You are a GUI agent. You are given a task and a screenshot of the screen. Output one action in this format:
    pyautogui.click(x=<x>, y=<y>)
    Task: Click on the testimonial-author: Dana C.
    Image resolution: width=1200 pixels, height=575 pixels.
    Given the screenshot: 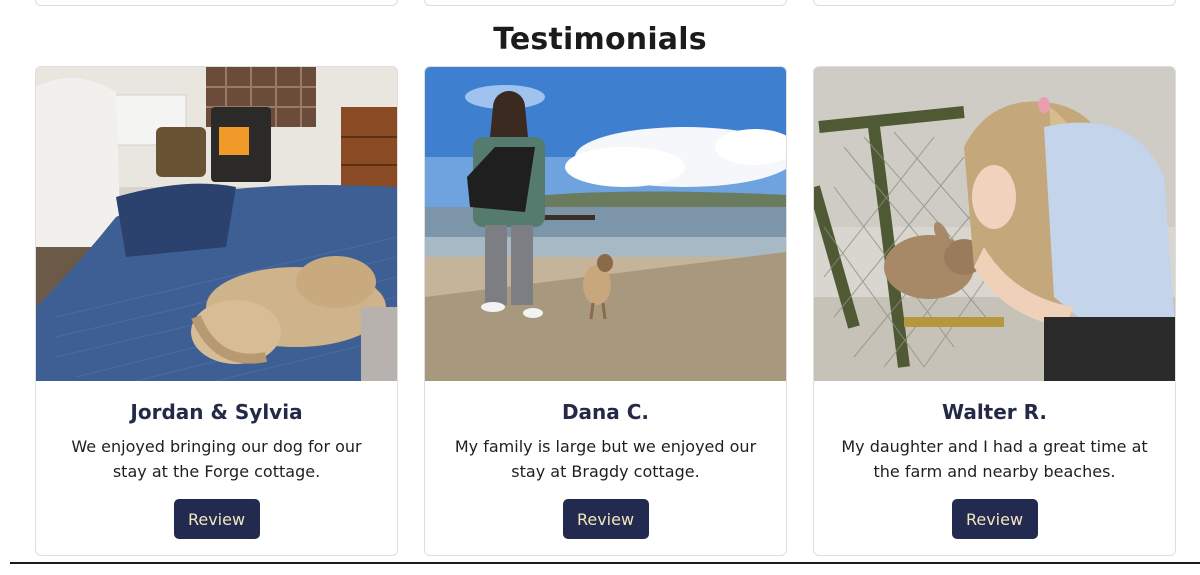 What is the action you would take?
    pyautogui.click(x=605, y=412)
    